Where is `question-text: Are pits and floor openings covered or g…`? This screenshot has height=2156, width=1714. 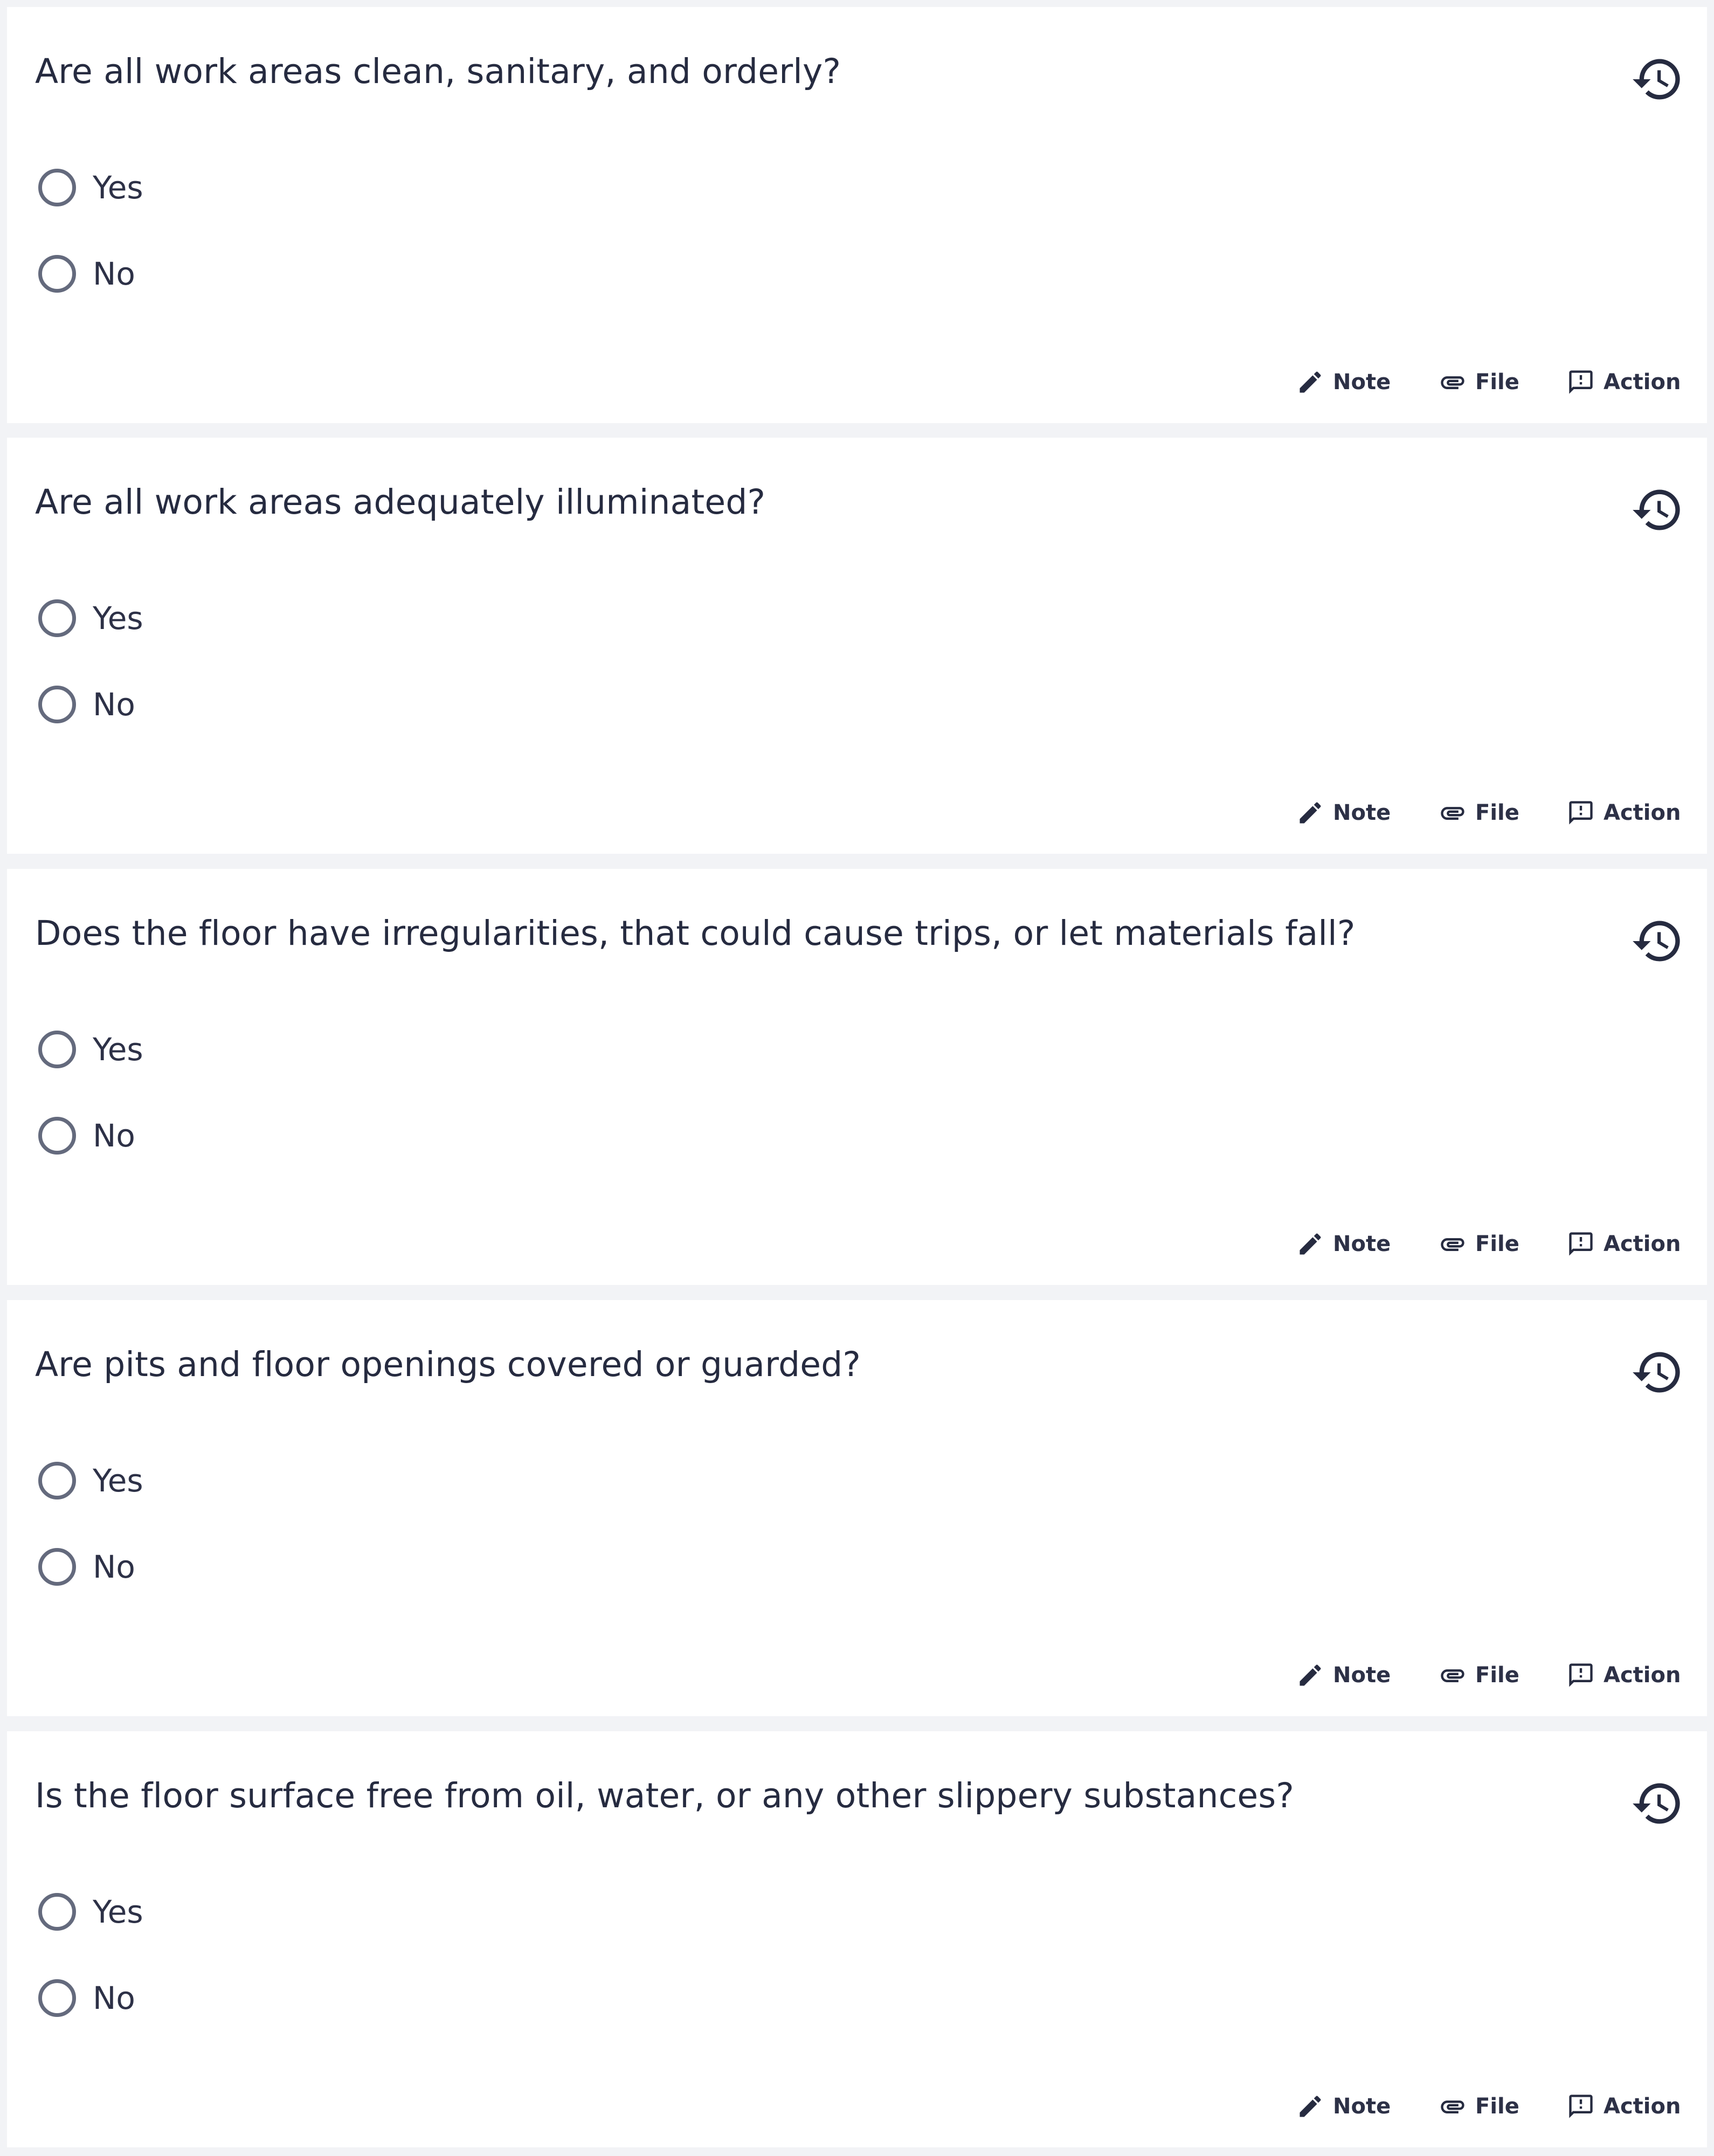
question-text: Are pits and floor openings covered or g… is located at coordinates (448, 1364).